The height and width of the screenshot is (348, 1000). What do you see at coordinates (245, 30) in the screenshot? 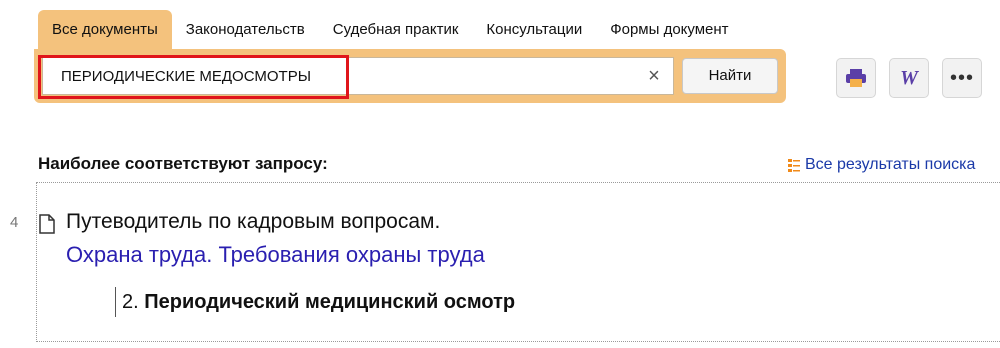
I see `tab-legislation: Законодательств` at bounding box center [245, 30].